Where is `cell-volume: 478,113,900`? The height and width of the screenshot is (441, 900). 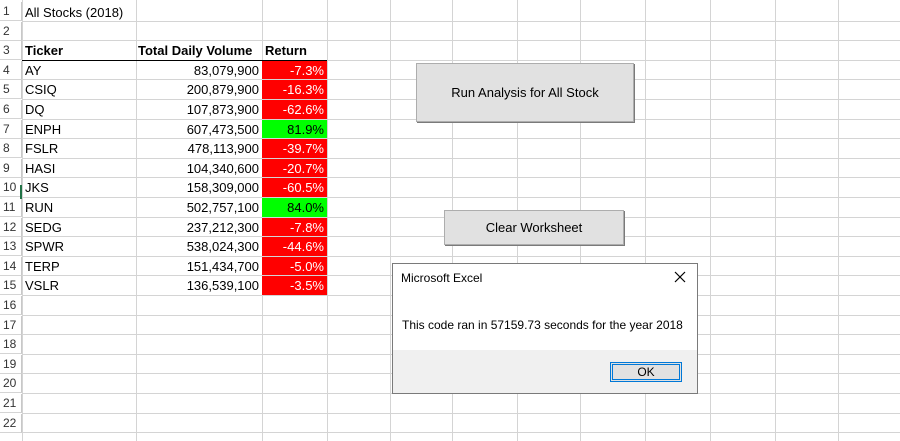 cell-volume: 478,113,900 is located at coordinates (199, 148).